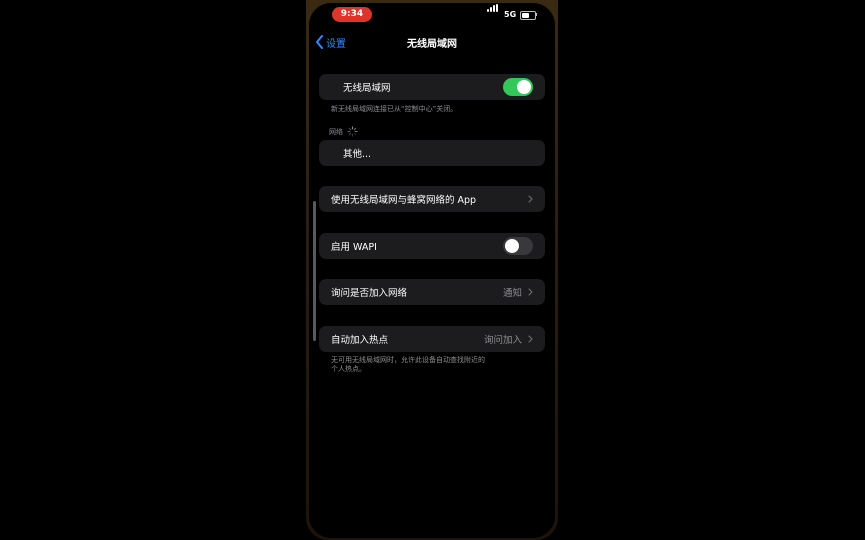 The height and width of the screenshot is (540, 865). I want to click on networks-header-label: 网络, so click(336, 131).